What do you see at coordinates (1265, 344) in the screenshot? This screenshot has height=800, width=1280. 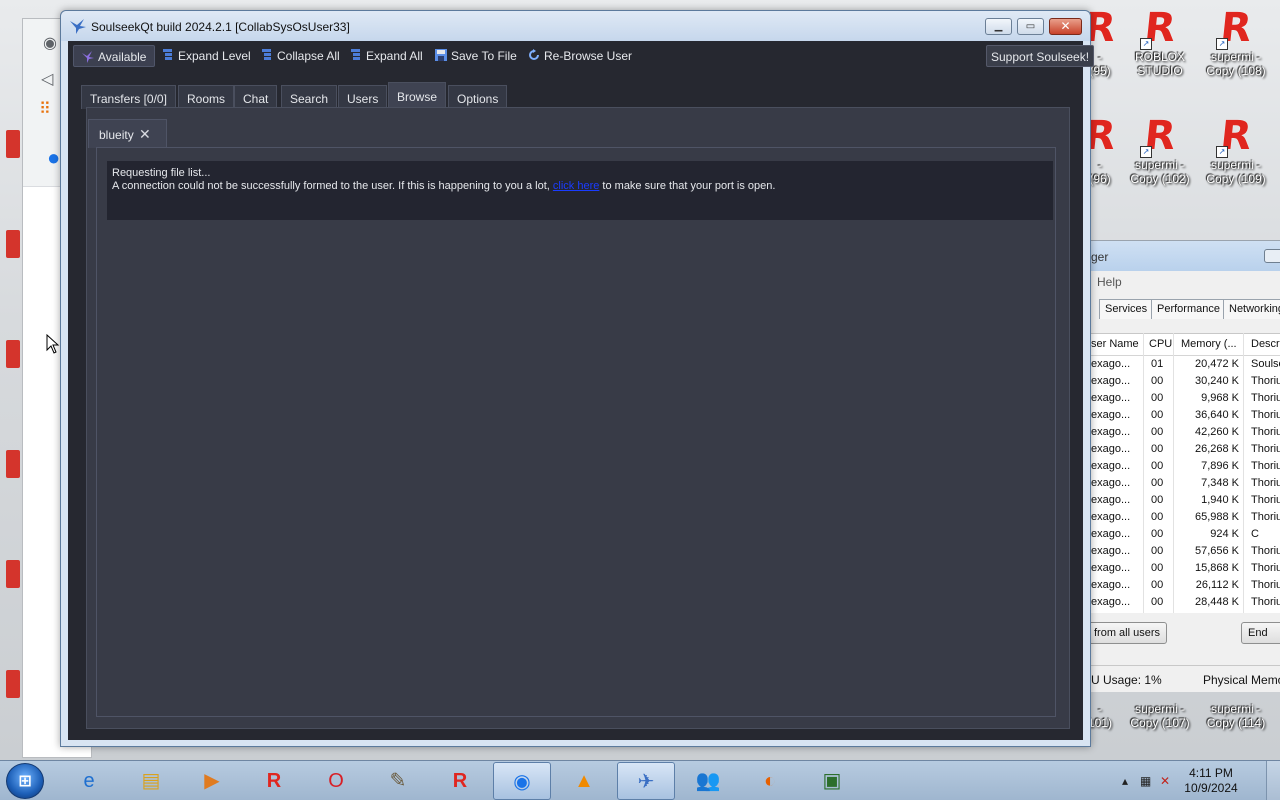 I see `column-description: Descri` at bounding box center [1265, 344].